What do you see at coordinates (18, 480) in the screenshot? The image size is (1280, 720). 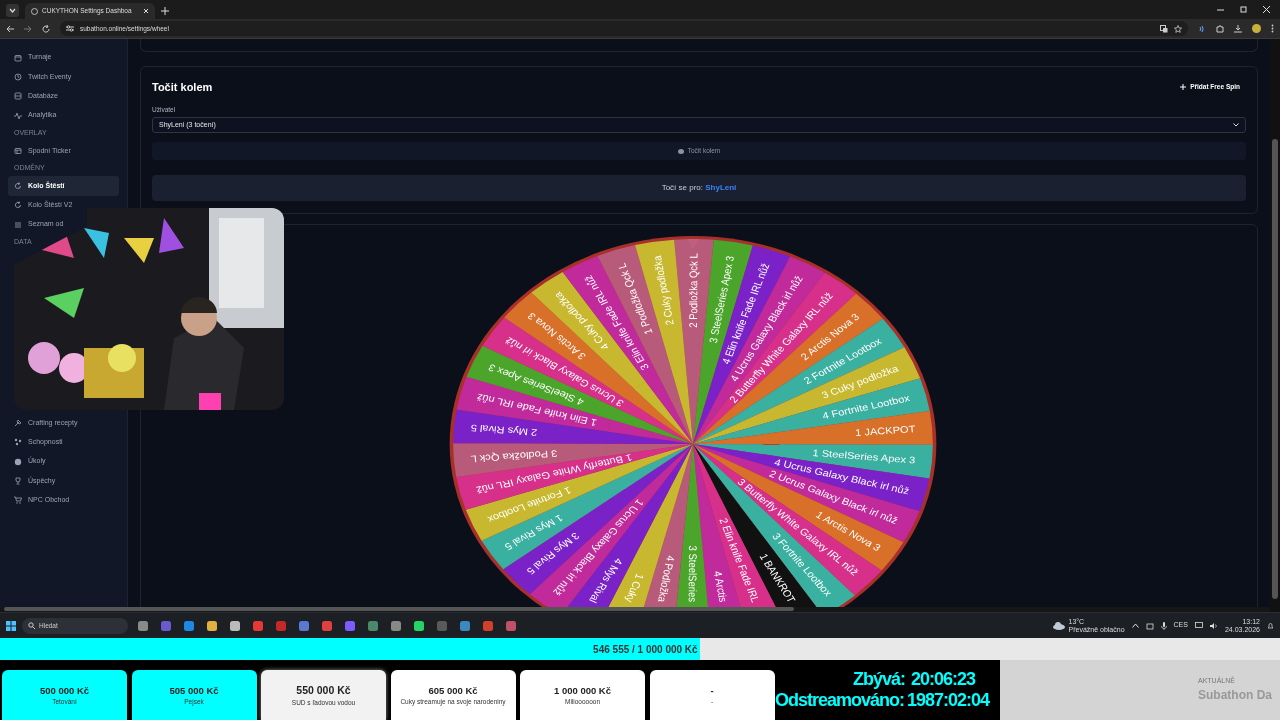 I see `trophy-icon` at bounding box center [18, 480].